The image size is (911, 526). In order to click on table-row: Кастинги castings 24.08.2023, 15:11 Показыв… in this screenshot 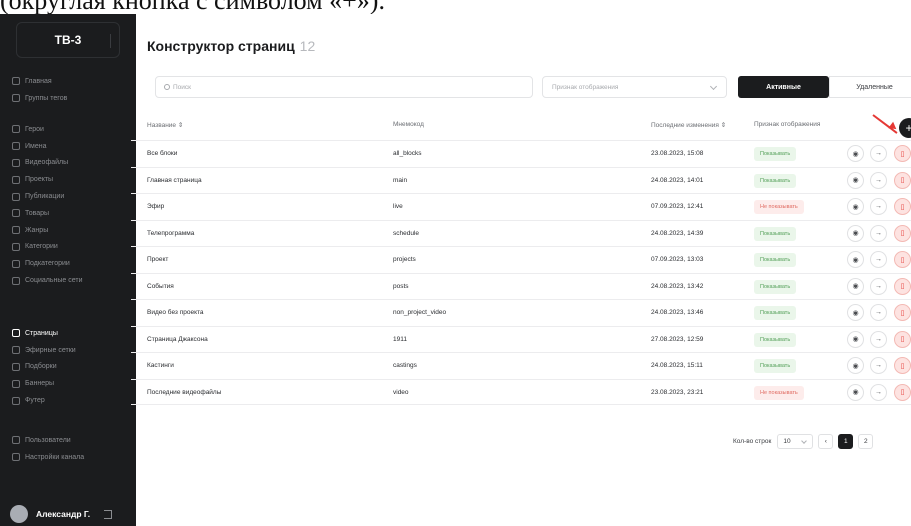, I will do `click(521, 365)`.